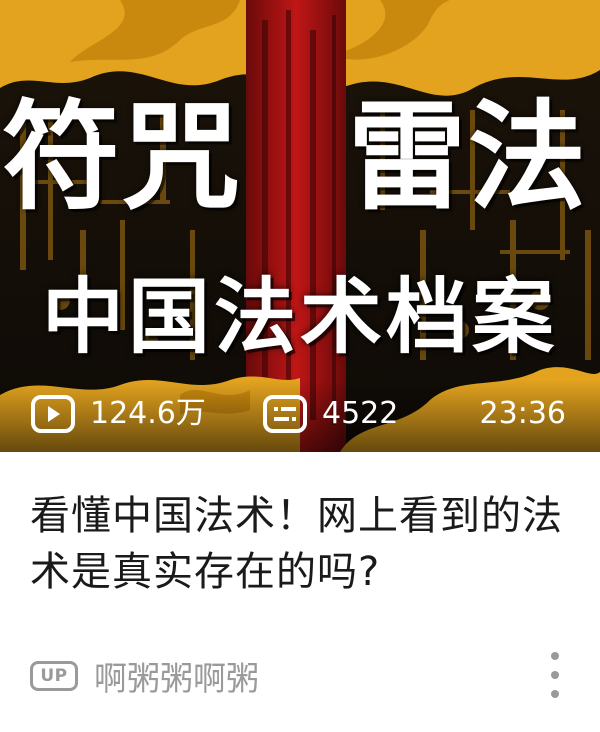 The height and width of the screenshot is (732, 600). I want to click on thumbnail-subheadline: 中国法术档案, so click(299, 317).